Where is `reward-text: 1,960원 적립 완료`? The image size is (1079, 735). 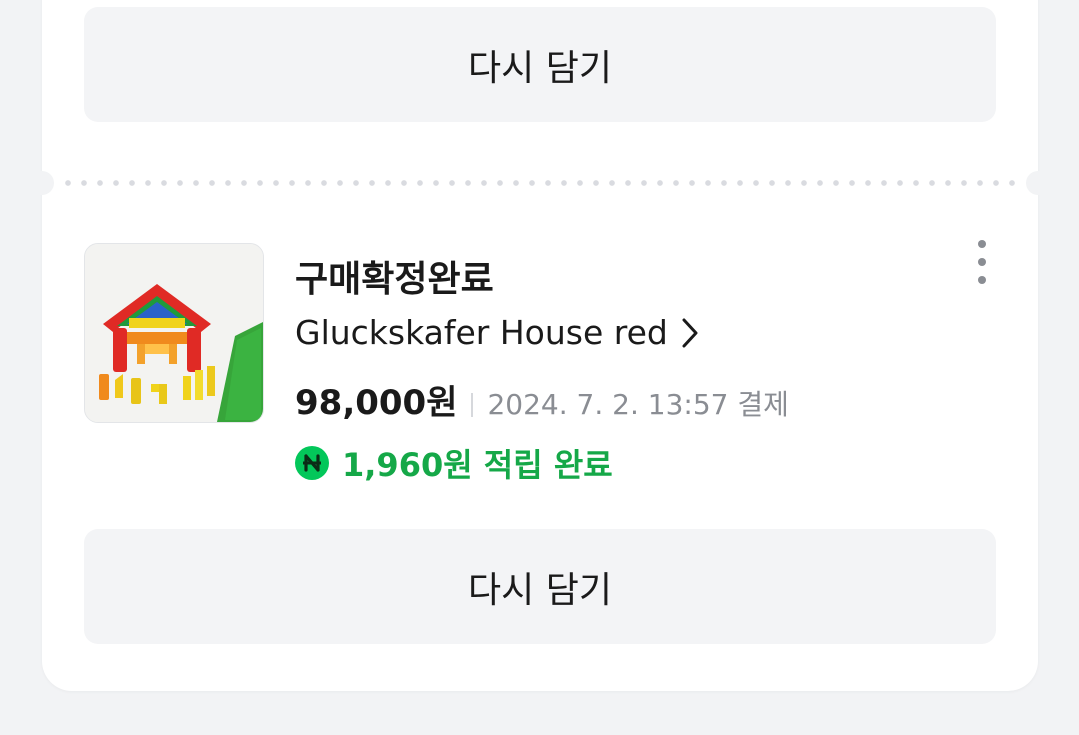
reward-text: 1,960원 적립 완료 is located at coordinates (477, 465).